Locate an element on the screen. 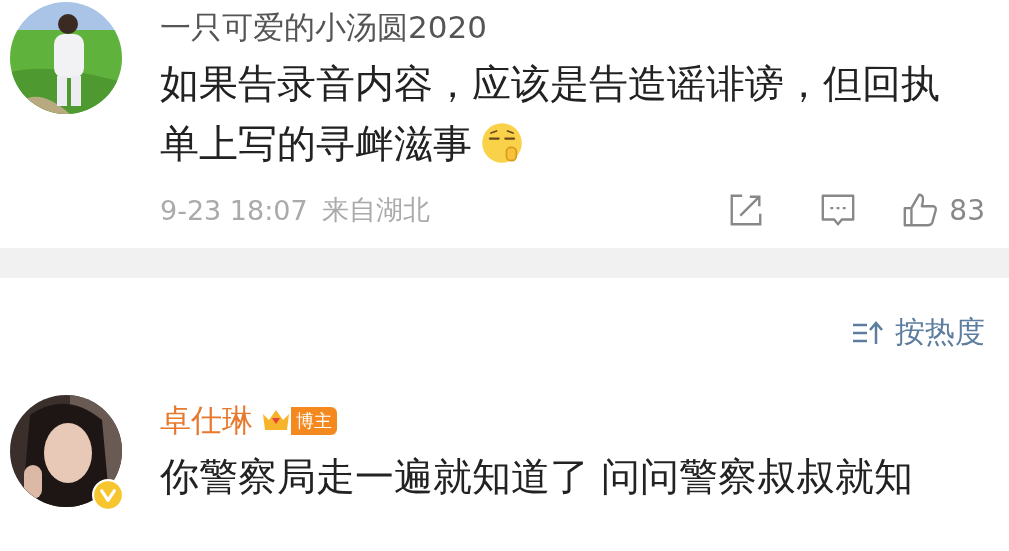 The image size is (1009, 551). comment-time: 9-23 18:07 is located at coordinates (234, 210).